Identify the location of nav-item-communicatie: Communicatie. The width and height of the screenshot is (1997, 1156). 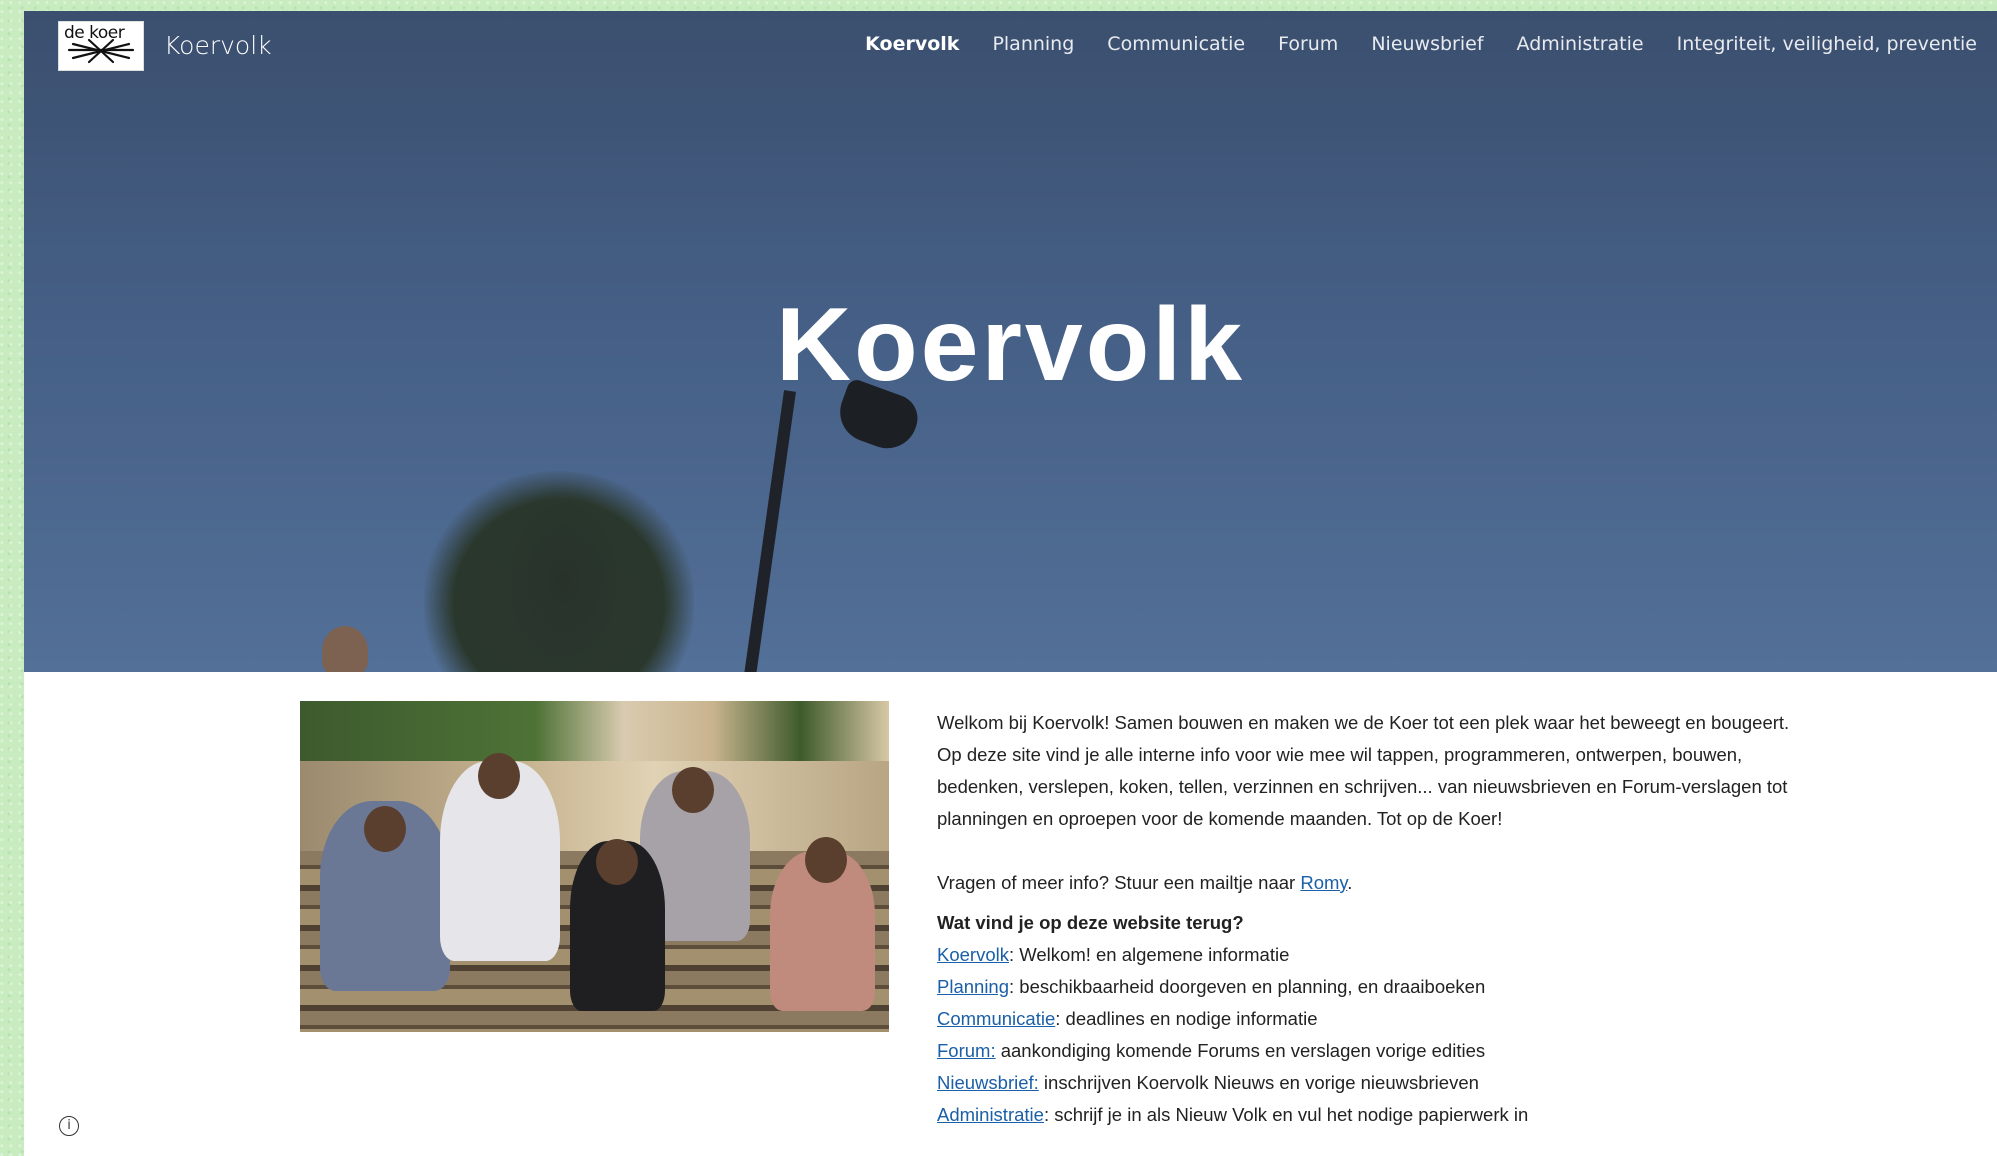
(1176, 44).